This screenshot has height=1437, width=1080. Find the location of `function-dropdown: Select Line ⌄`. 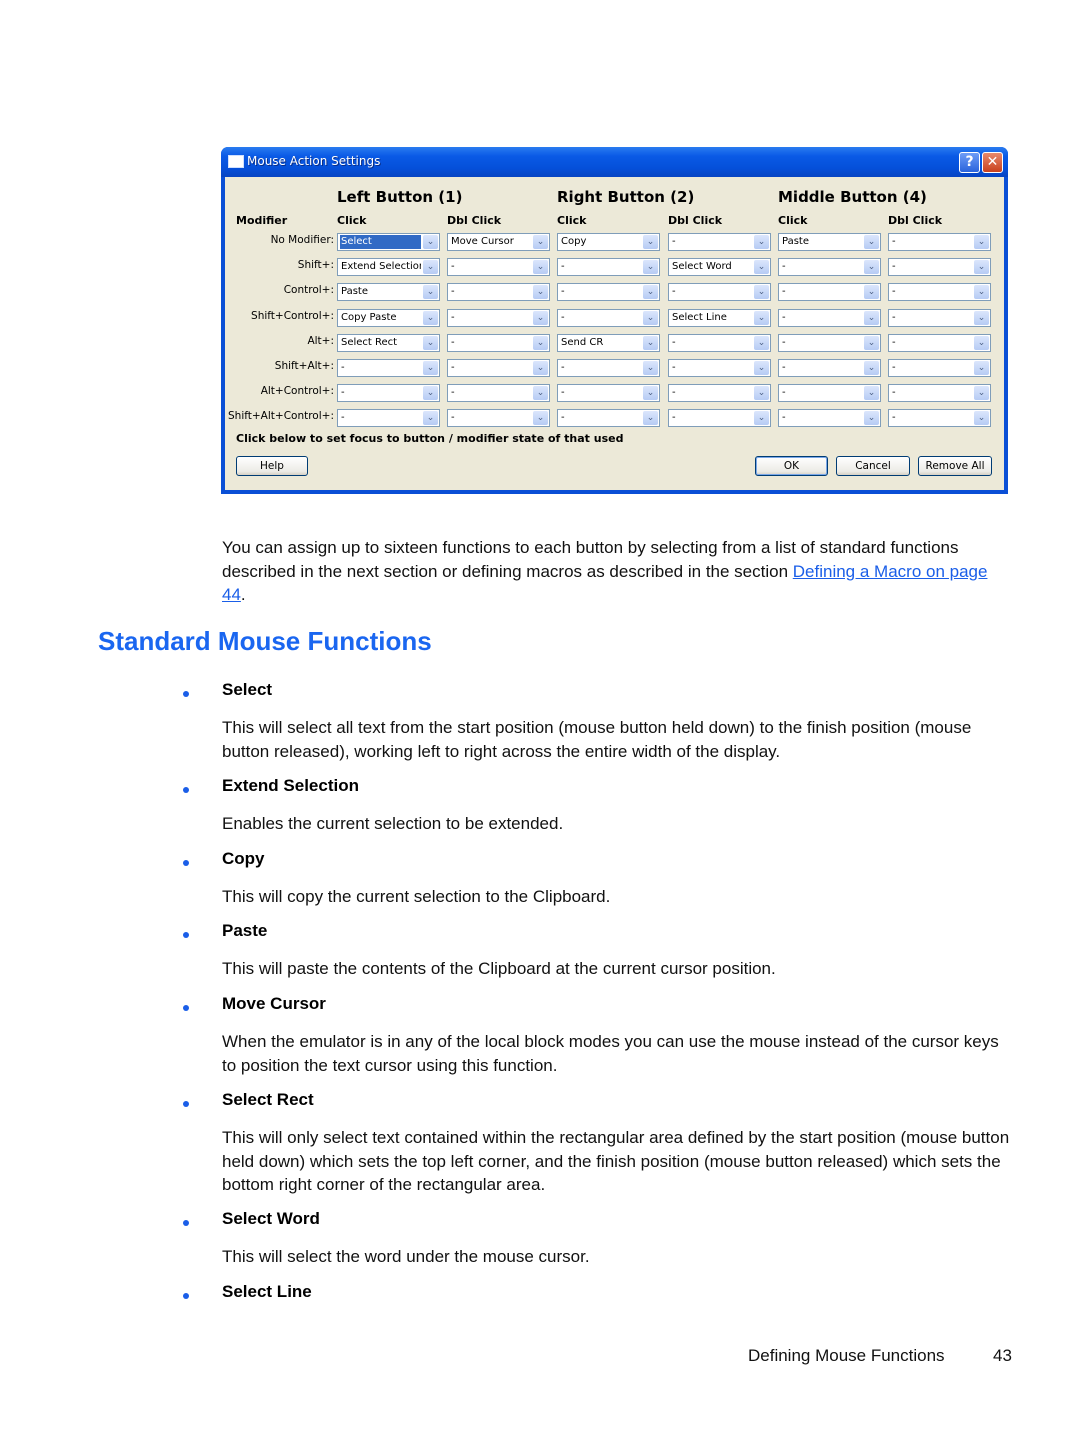

function-dropdown: Select Line ⌄ is located at coordinates (719, 318).